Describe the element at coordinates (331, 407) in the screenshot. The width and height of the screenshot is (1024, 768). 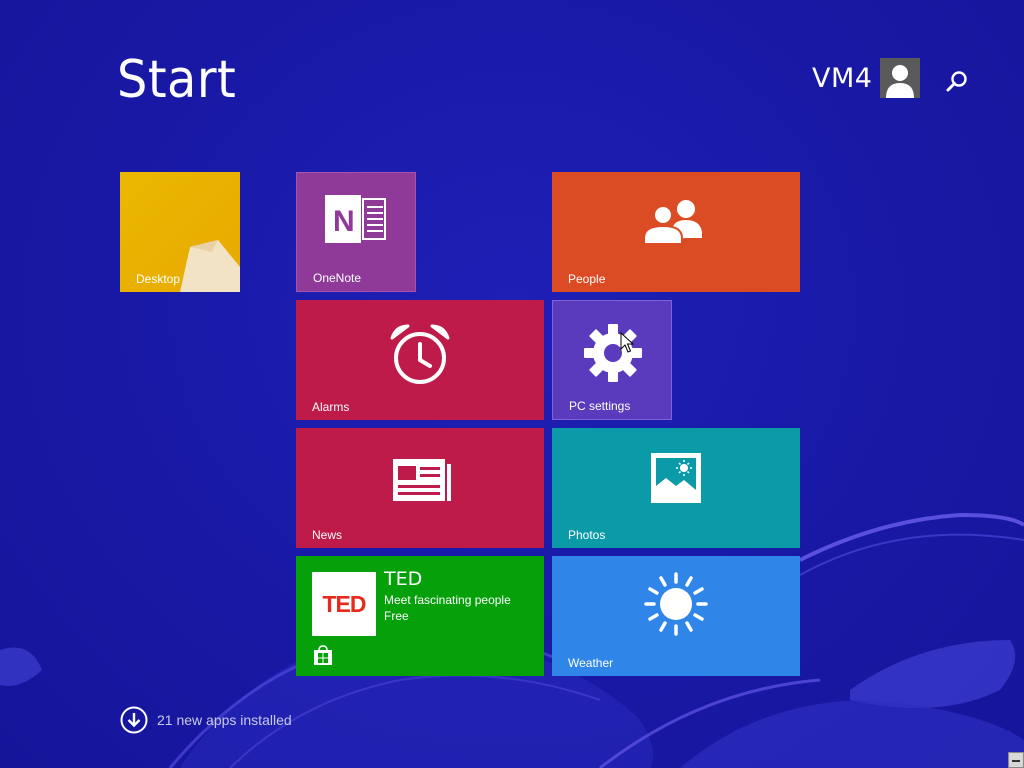
I see `tile-label: Alarms` at that location.